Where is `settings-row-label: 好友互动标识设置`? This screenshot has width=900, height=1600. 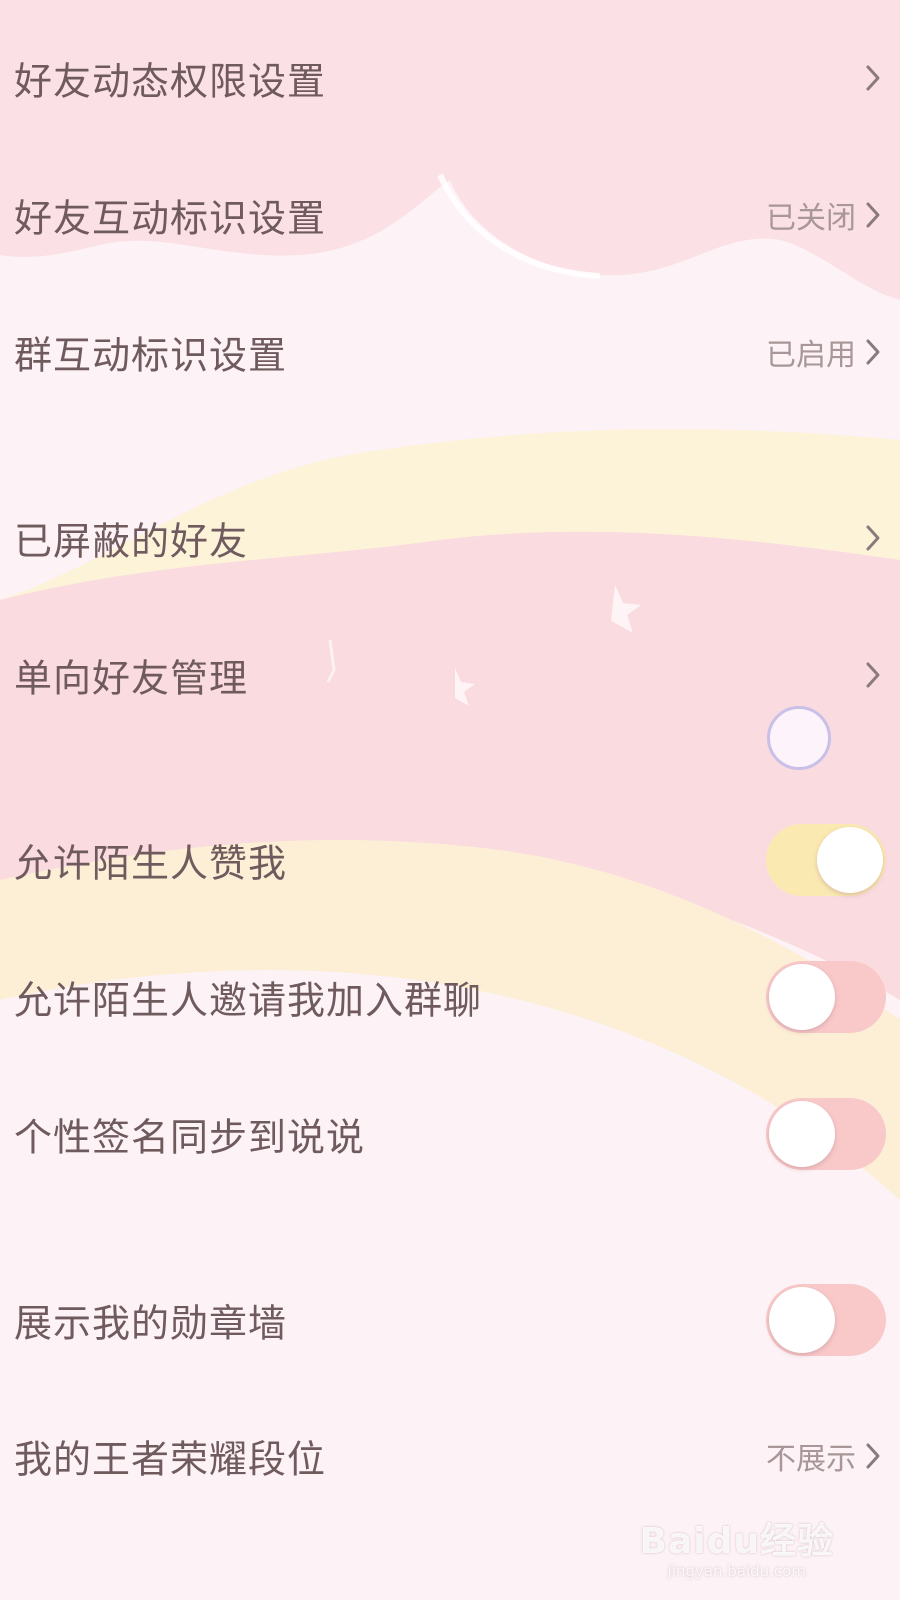 settings-row-label: 好友互动标识设置 is located at coordinates (170, 218).